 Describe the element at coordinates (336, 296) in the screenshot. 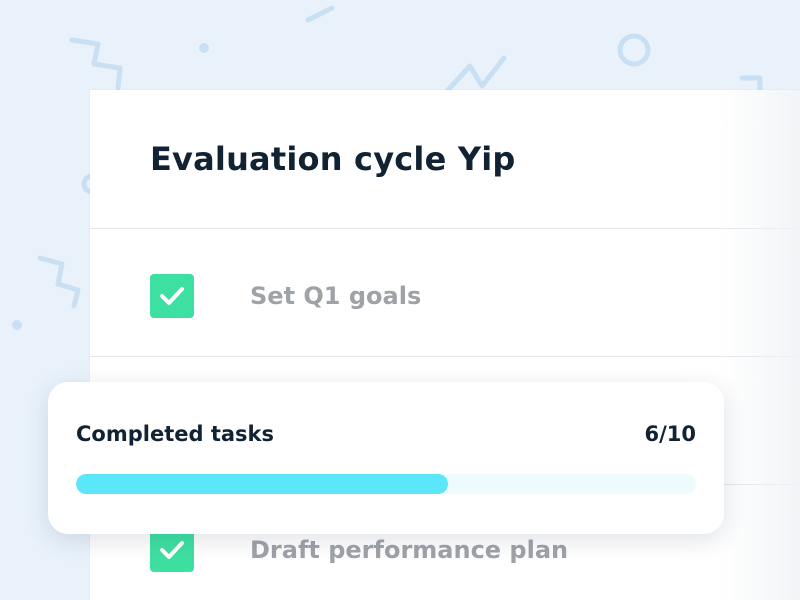

I see `task-label: Set Q1 goals` at that location.